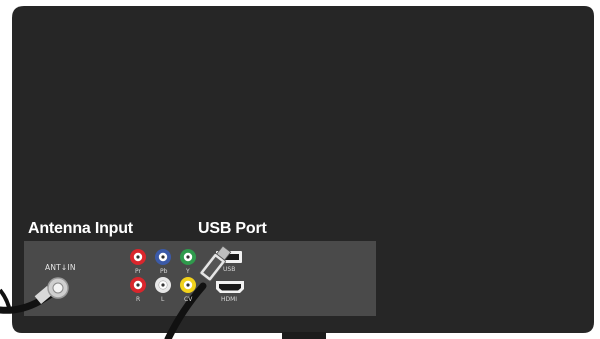 The width and height of the screenshot is (600, 339). I want to click on jack-pb-label: Pb, so click(164, 271).